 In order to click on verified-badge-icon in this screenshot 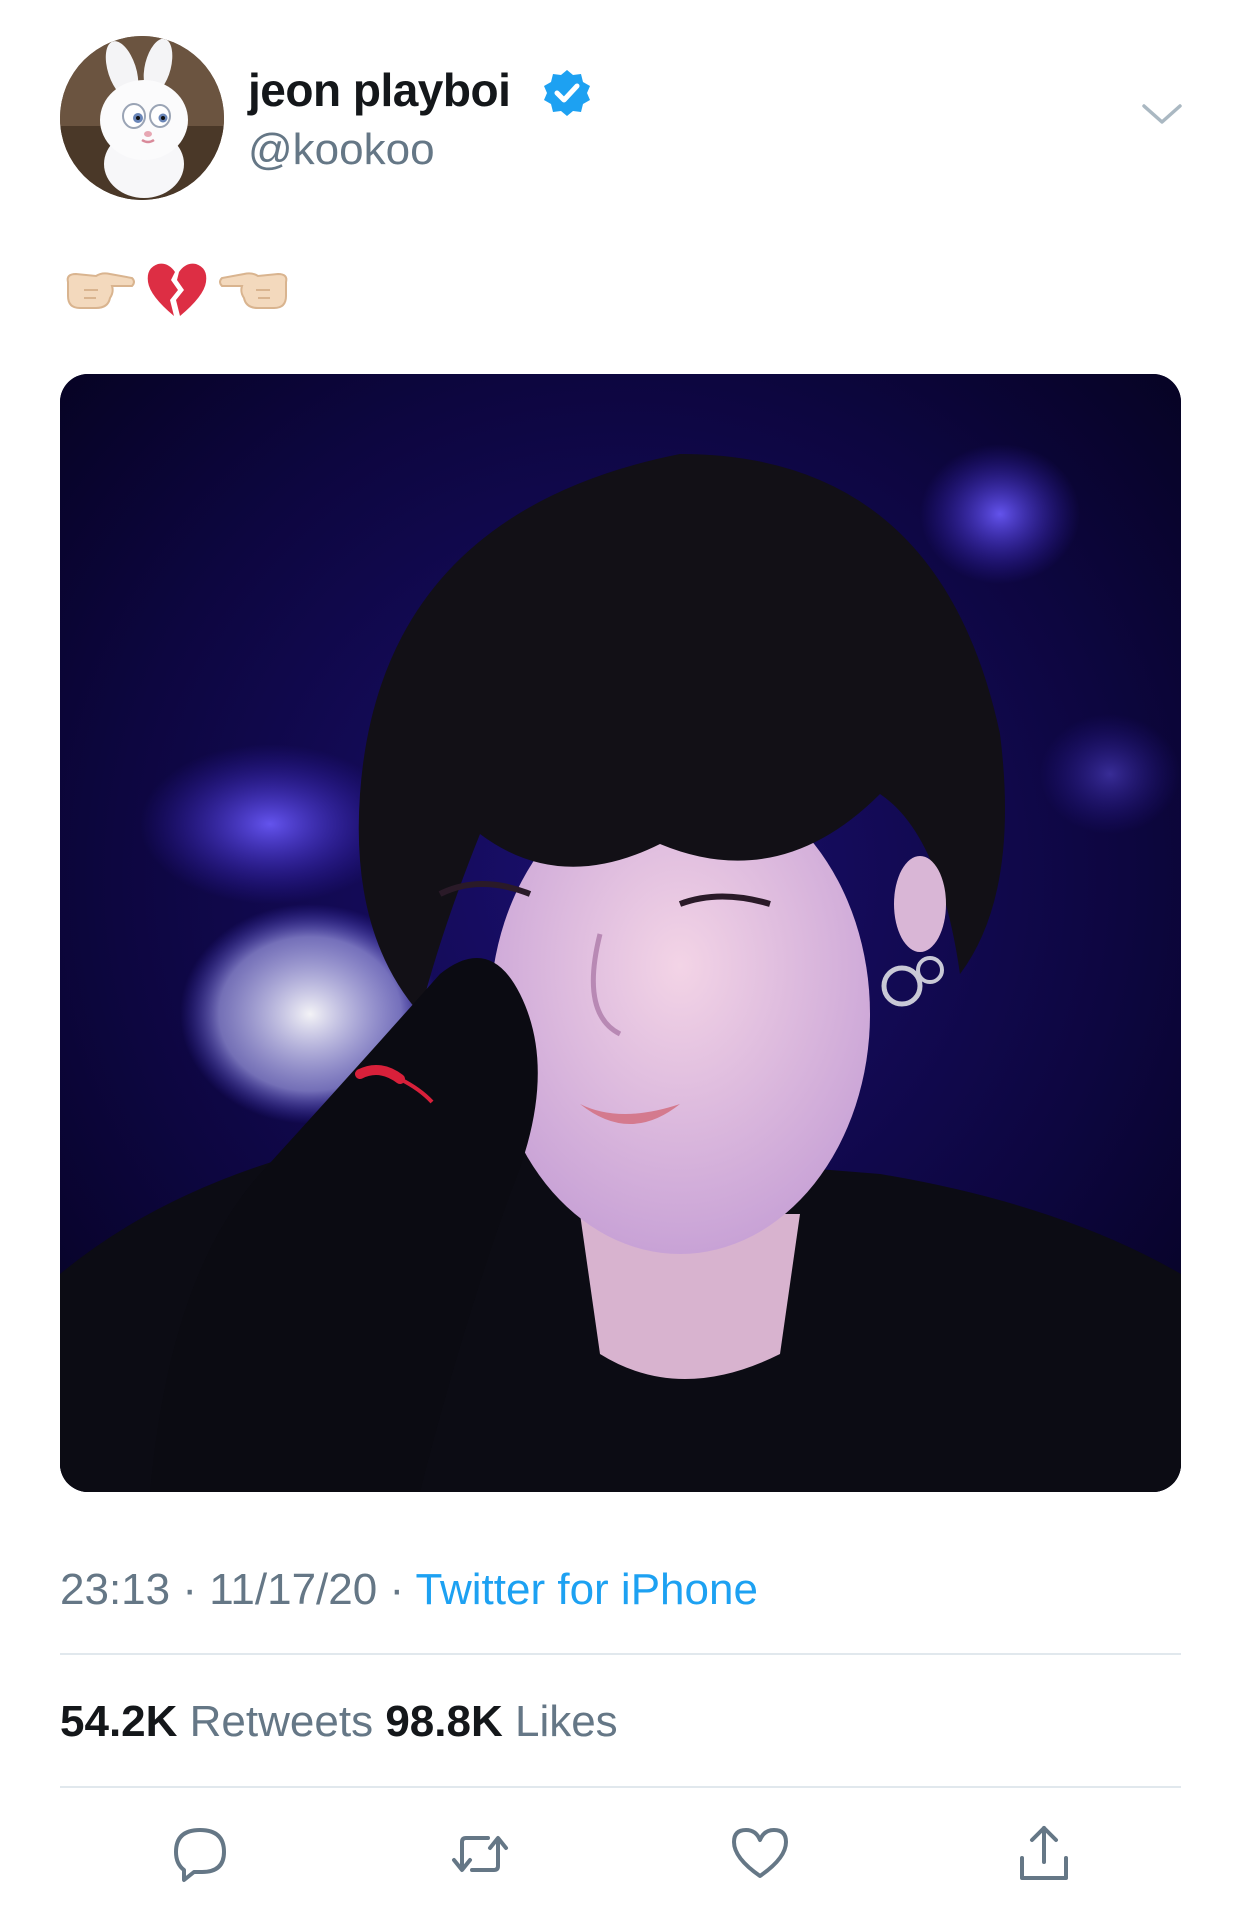, I will do `click(567, 93)`.